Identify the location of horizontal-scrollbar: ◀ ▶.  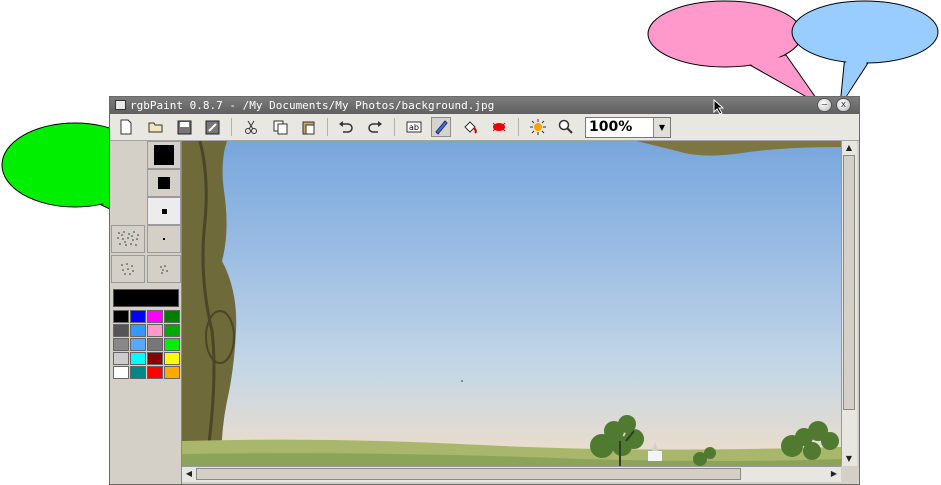
(511, 474).